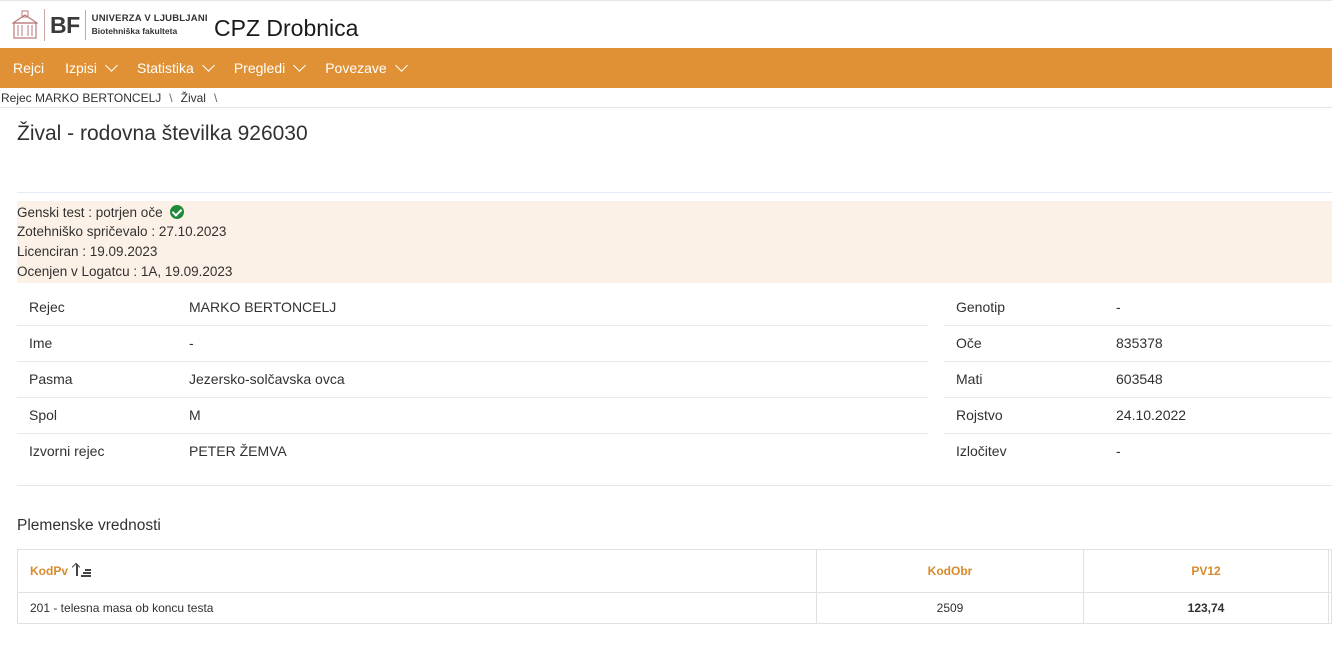 The image size is (1332, 668). Describe the element at coordinates (472, 308) in the screenshot. I see `detail-row-rejec: Rejec MARKO BERTONCELJ` at that location.